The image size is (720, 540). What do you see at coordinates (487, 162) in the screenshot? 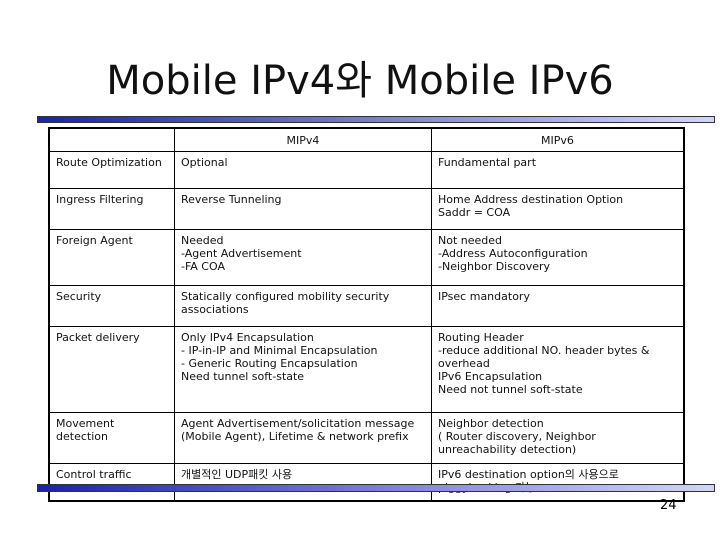
I see `cell-line: Fundamental part` at bounding box center [487, 162].